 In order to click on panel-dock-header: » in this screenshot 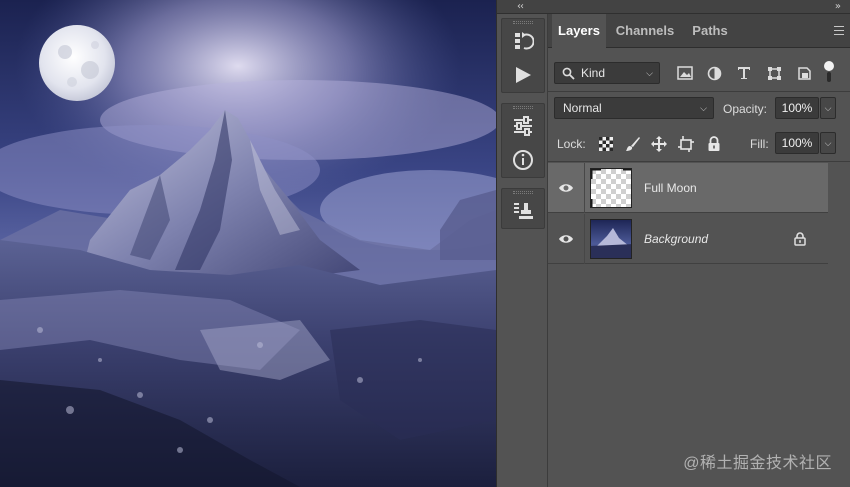, I will do `click(699, 7)`.